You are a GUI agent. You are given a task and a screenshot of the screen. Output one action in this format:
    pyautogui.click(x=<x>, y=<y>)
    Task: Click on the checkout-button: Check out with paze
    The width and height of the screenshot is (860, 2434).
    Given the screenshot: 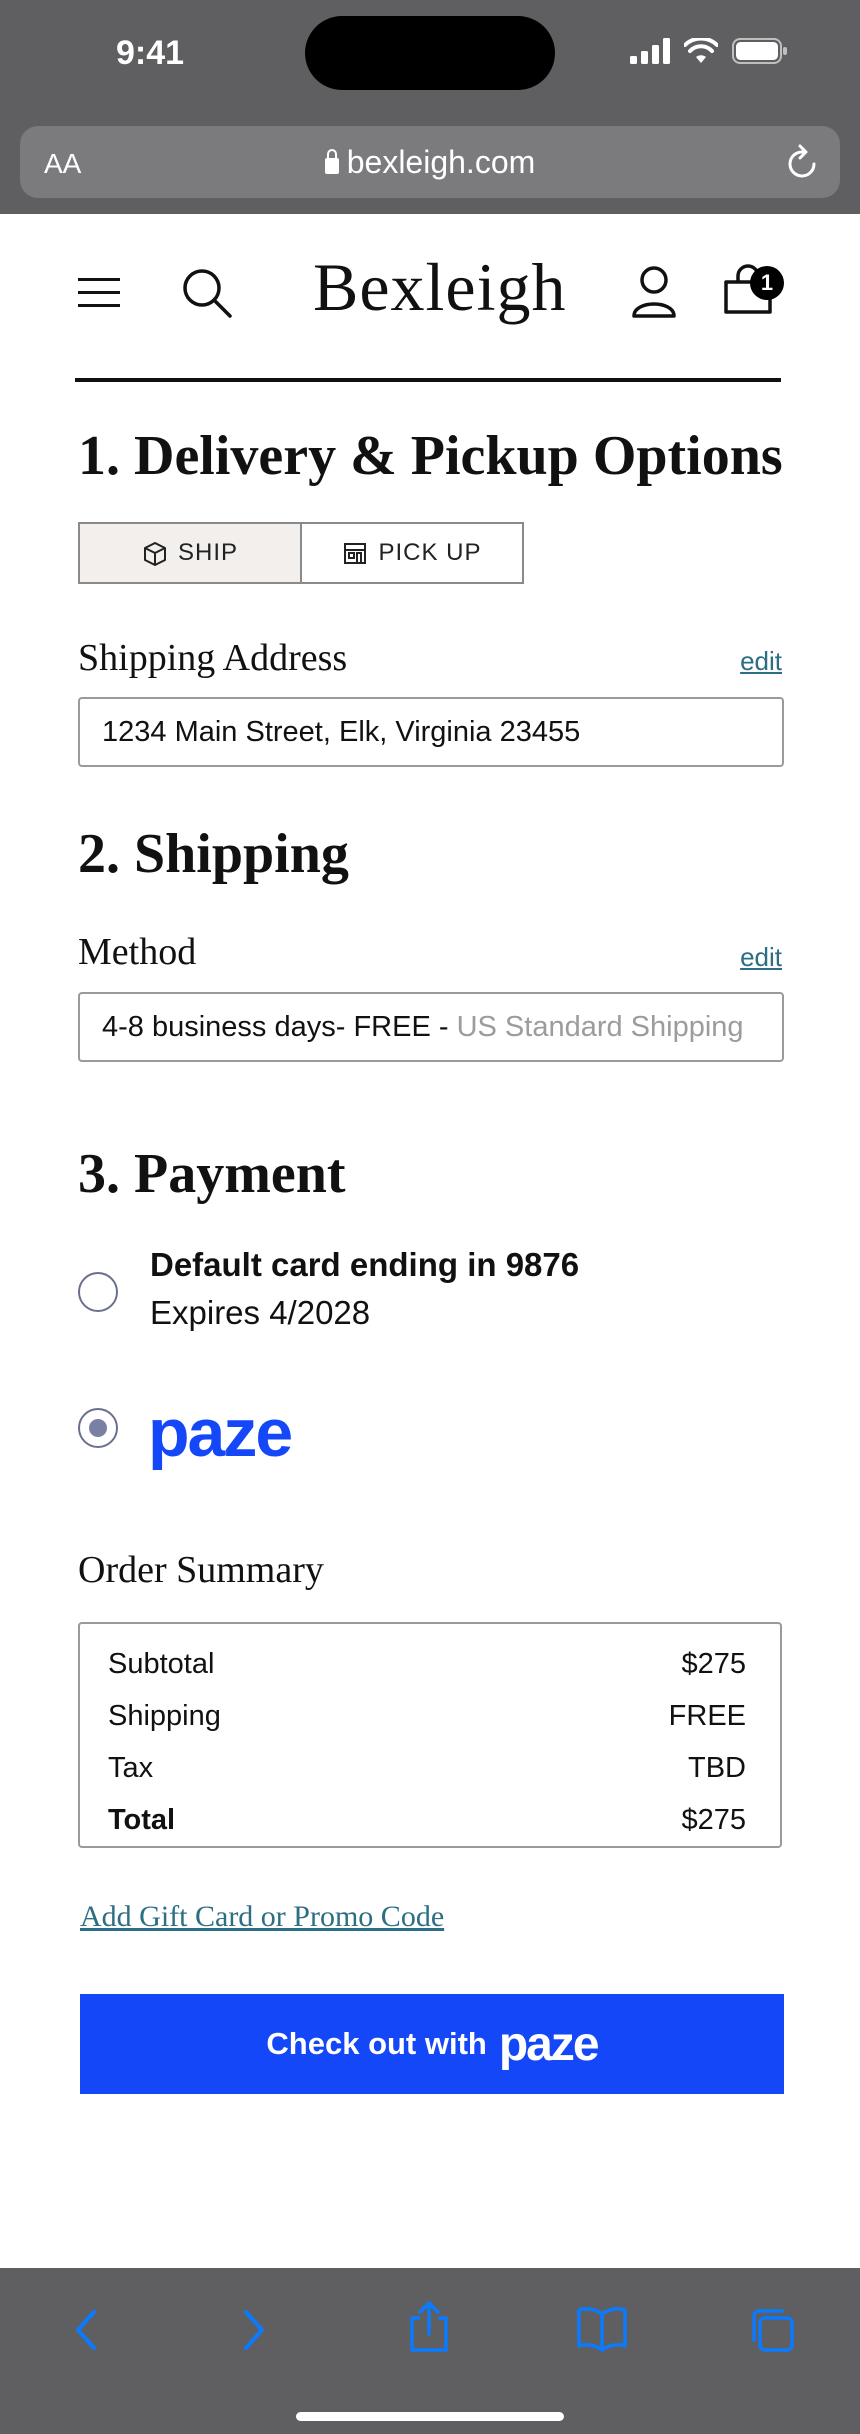 What is the action you would take?
    pyautogui.click(x=432, y=2044)
    